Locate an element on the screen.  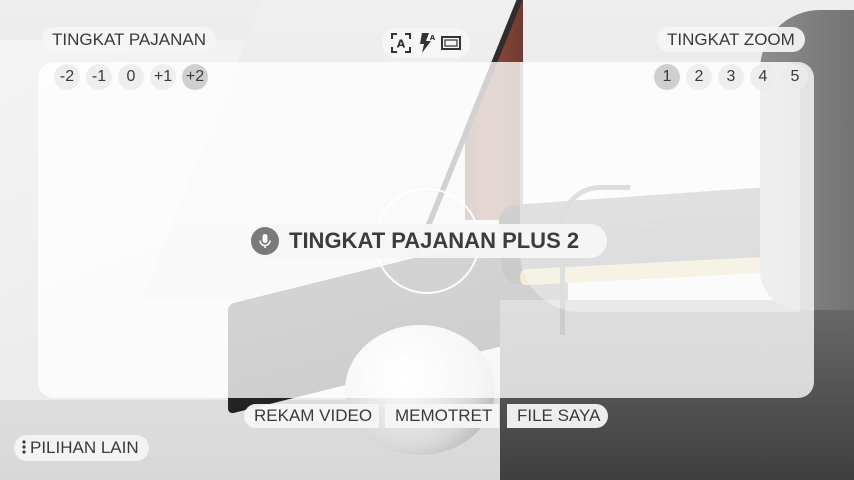
auto-focus-icon: A is located at coordinates (401, 43).